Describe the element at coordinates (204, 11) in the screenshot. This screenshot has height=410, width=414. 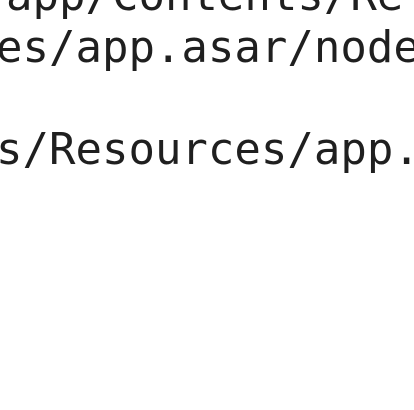
I see `output-line-1: app/Contents/Re` at that location.